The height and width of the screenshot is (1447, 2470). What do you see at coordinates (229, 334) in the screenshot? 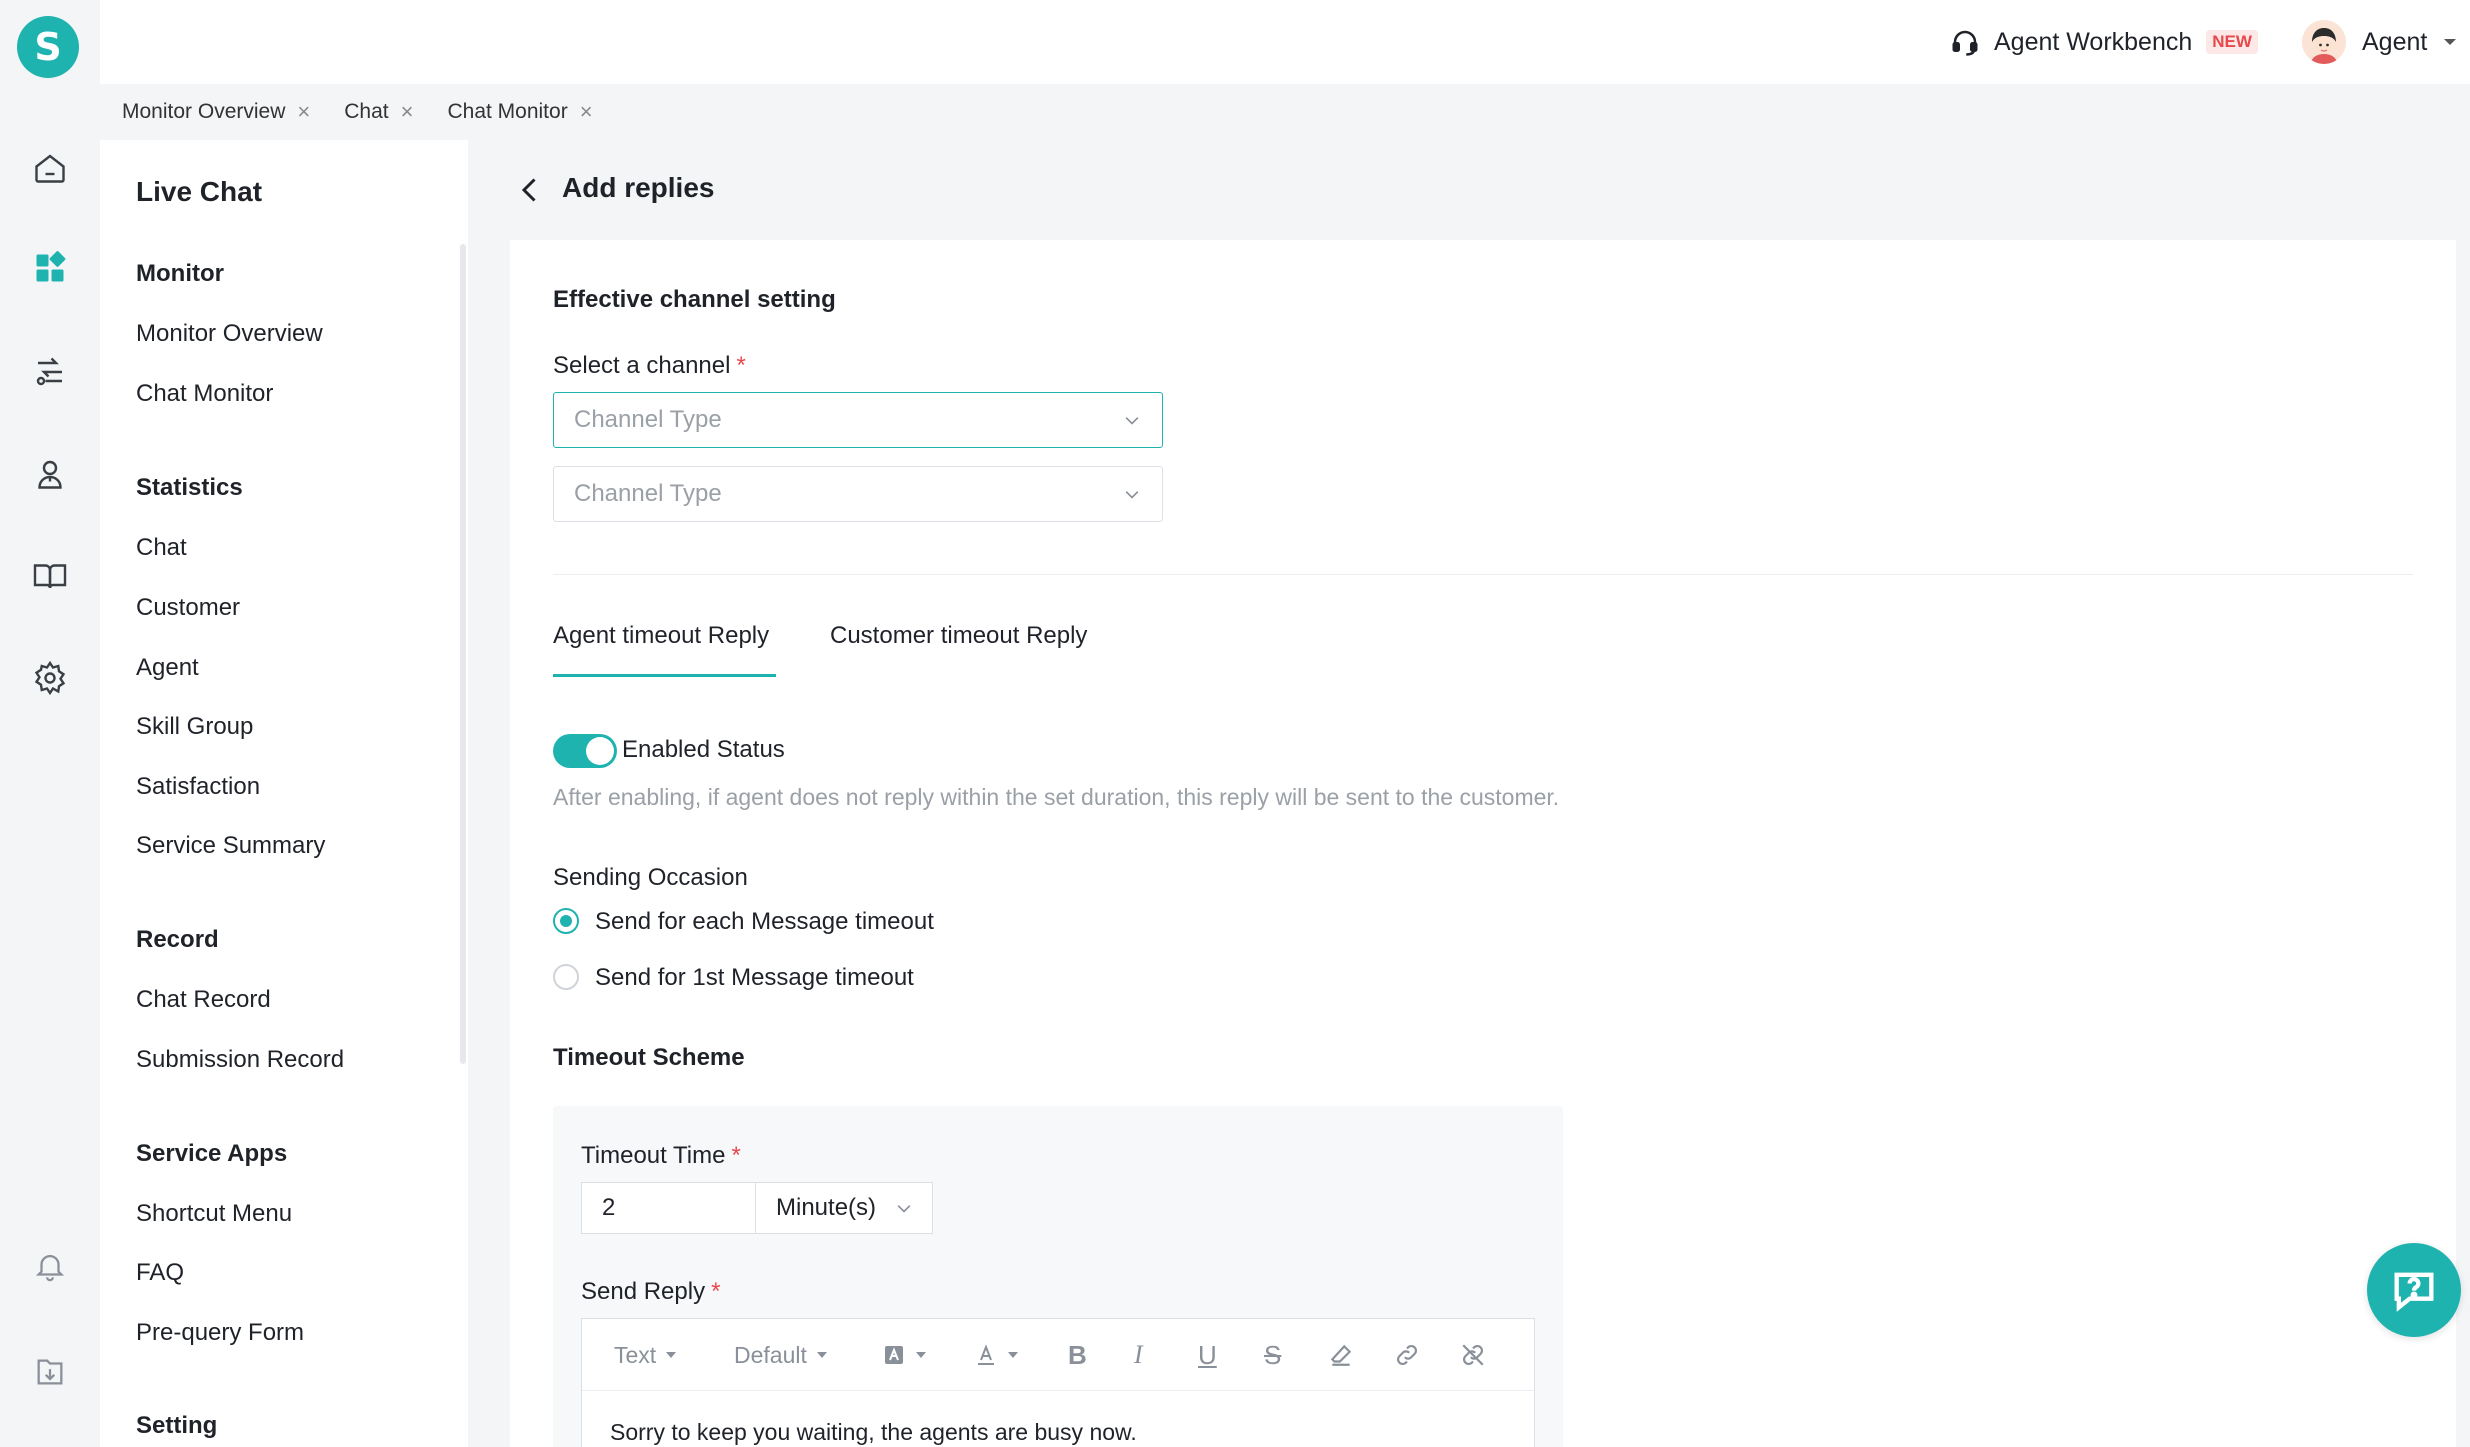
I see `sidebar-item-monitor-overview: Monitor Overview` at bounding box center [229, 334].